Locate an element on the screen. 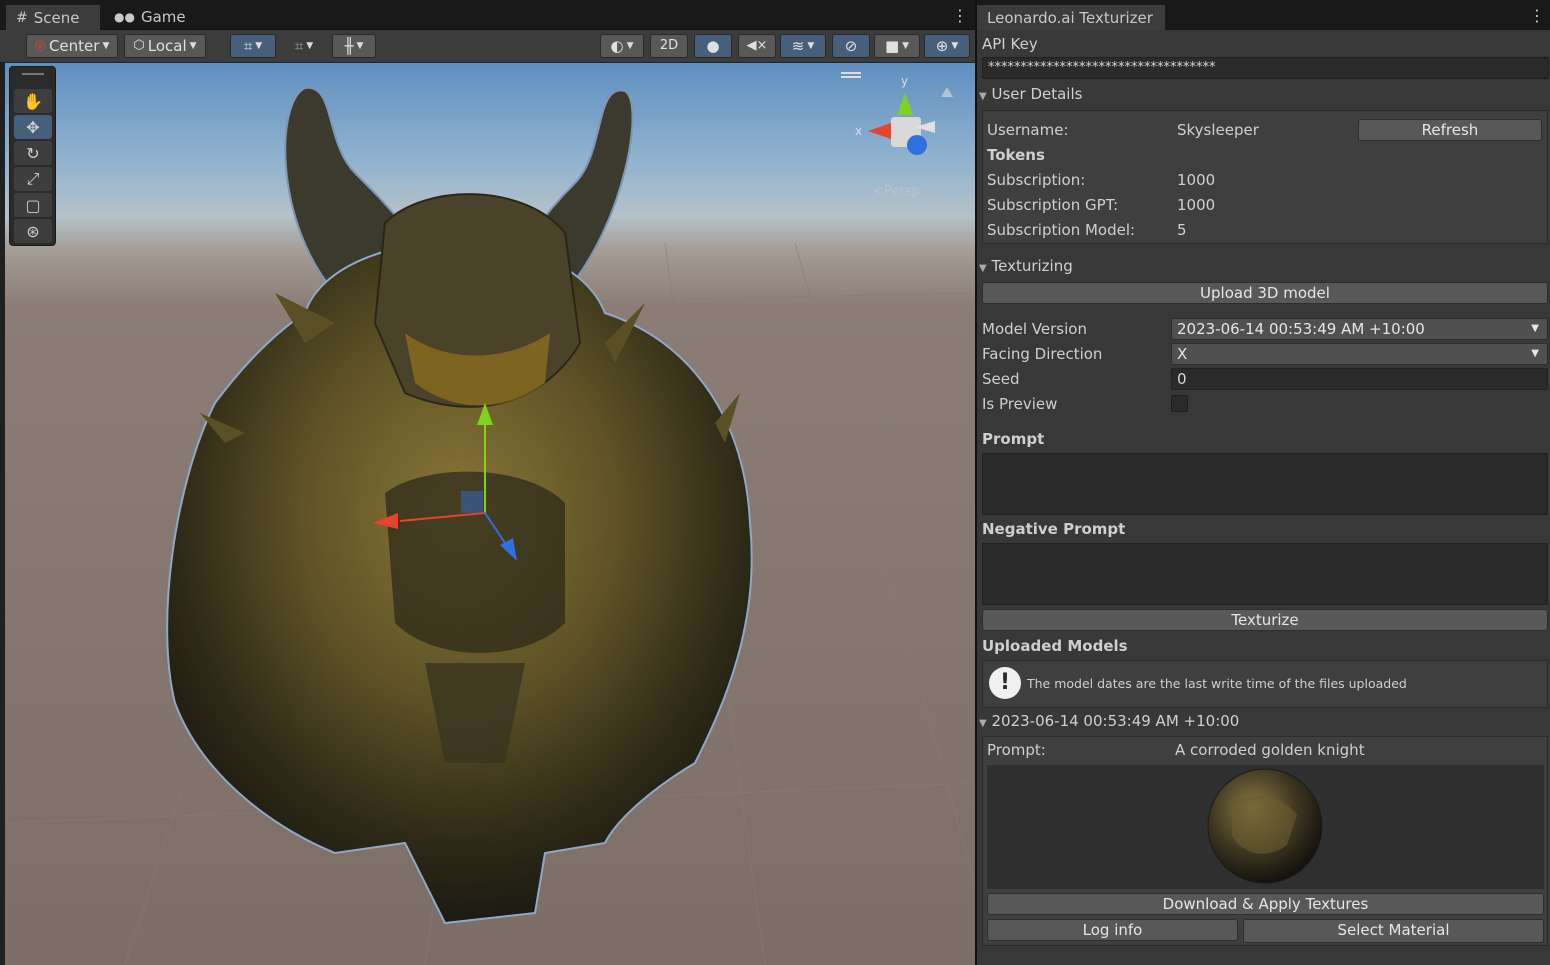 The height and width of the screenshot is (965, 1550). subscription-gpt-value: 1000 is located at coordinates (1196, 205).